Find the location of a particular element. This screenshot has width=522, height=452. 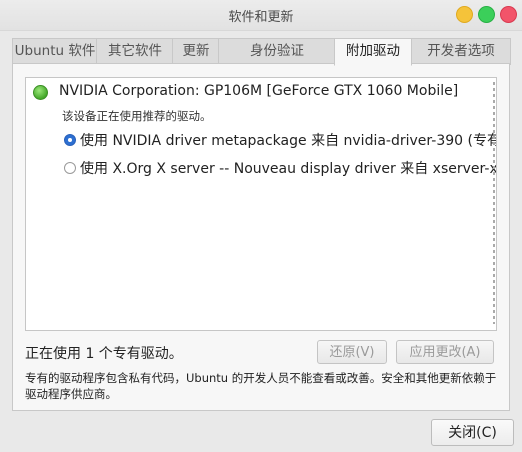

title-bar: 软件和更新 is located at coordinates (261, 15).